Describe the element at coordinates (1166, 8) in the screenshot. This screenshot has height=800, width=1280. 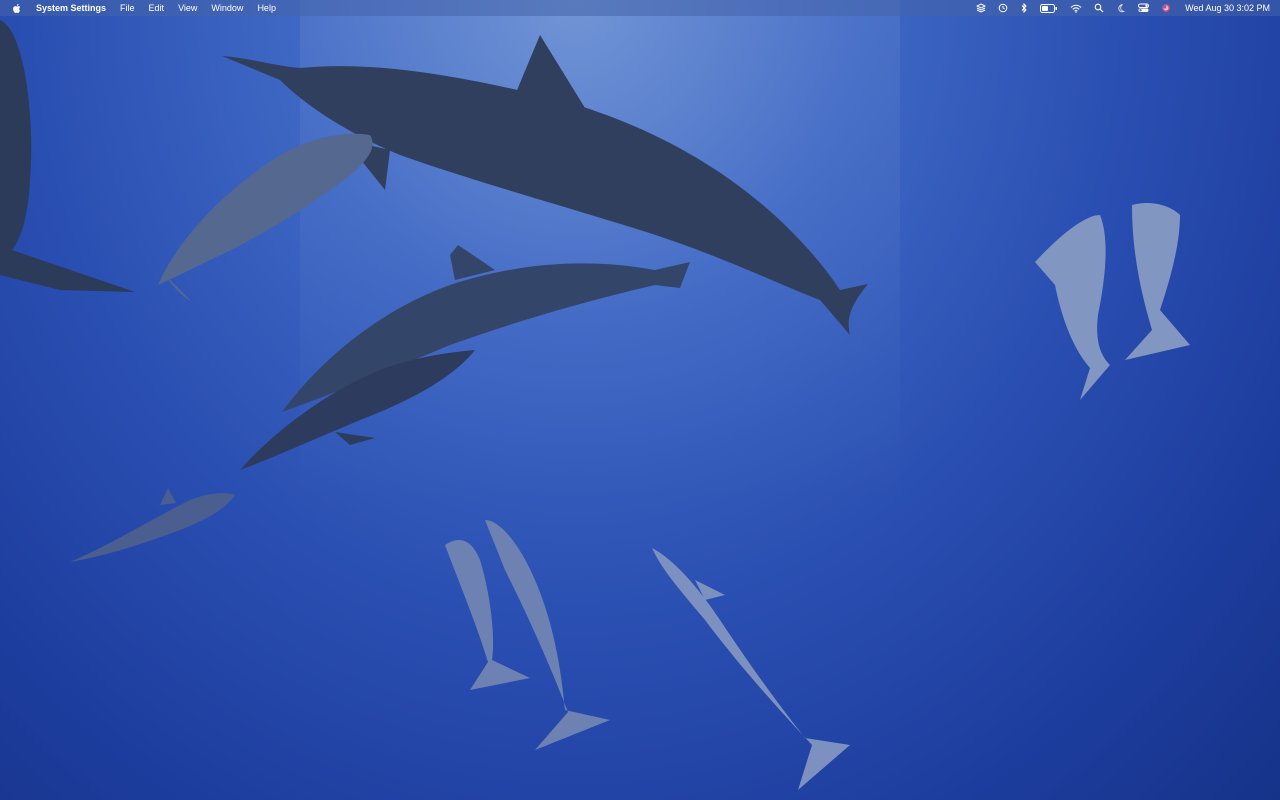
I see `siri-icon` at that location.